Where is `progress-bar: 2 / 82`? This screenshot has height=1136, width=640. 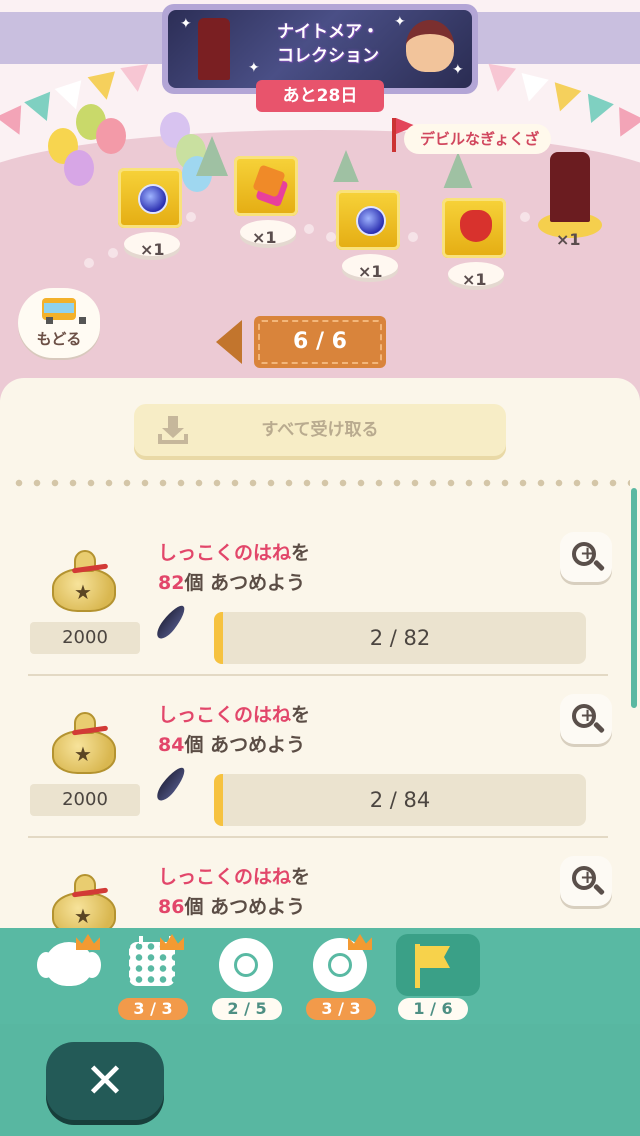 progress-bar: 2 / 82 is located at coordinates (400, 638).